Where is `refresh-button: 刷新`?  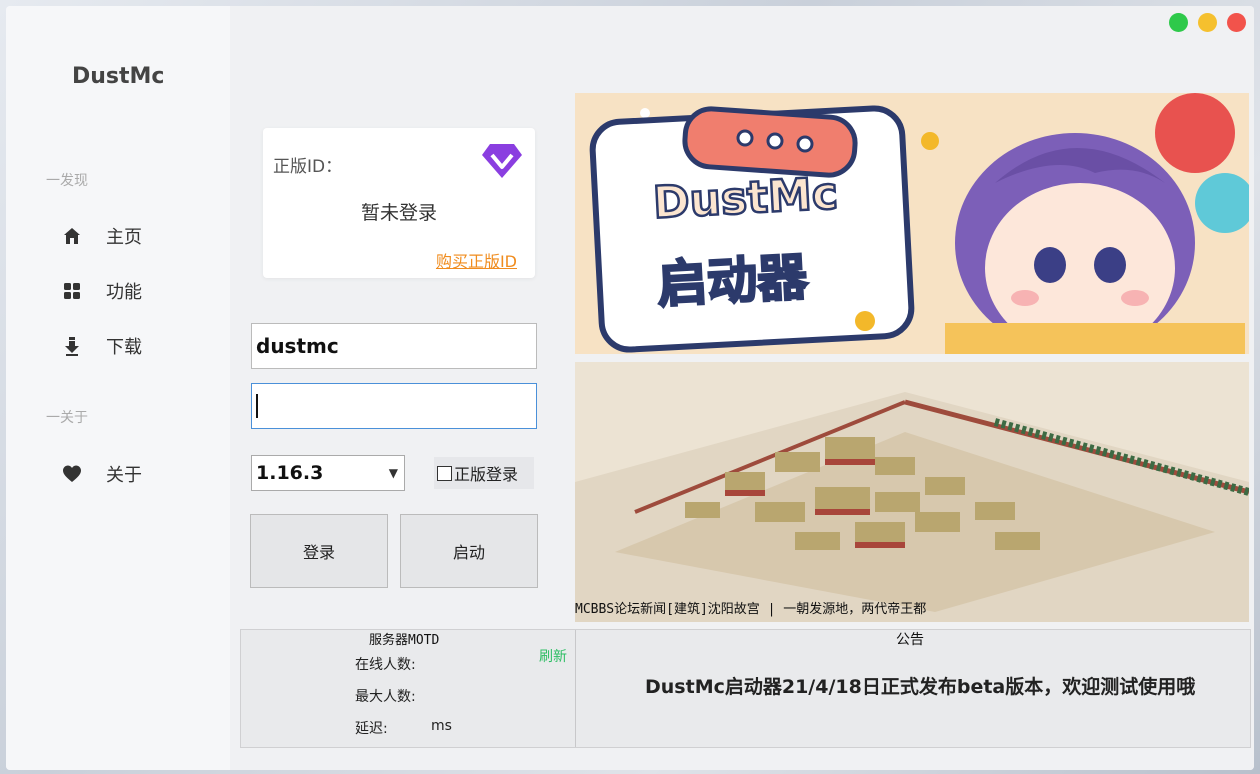 refresh-button: 刷新 is located at coordinates (553, 656).